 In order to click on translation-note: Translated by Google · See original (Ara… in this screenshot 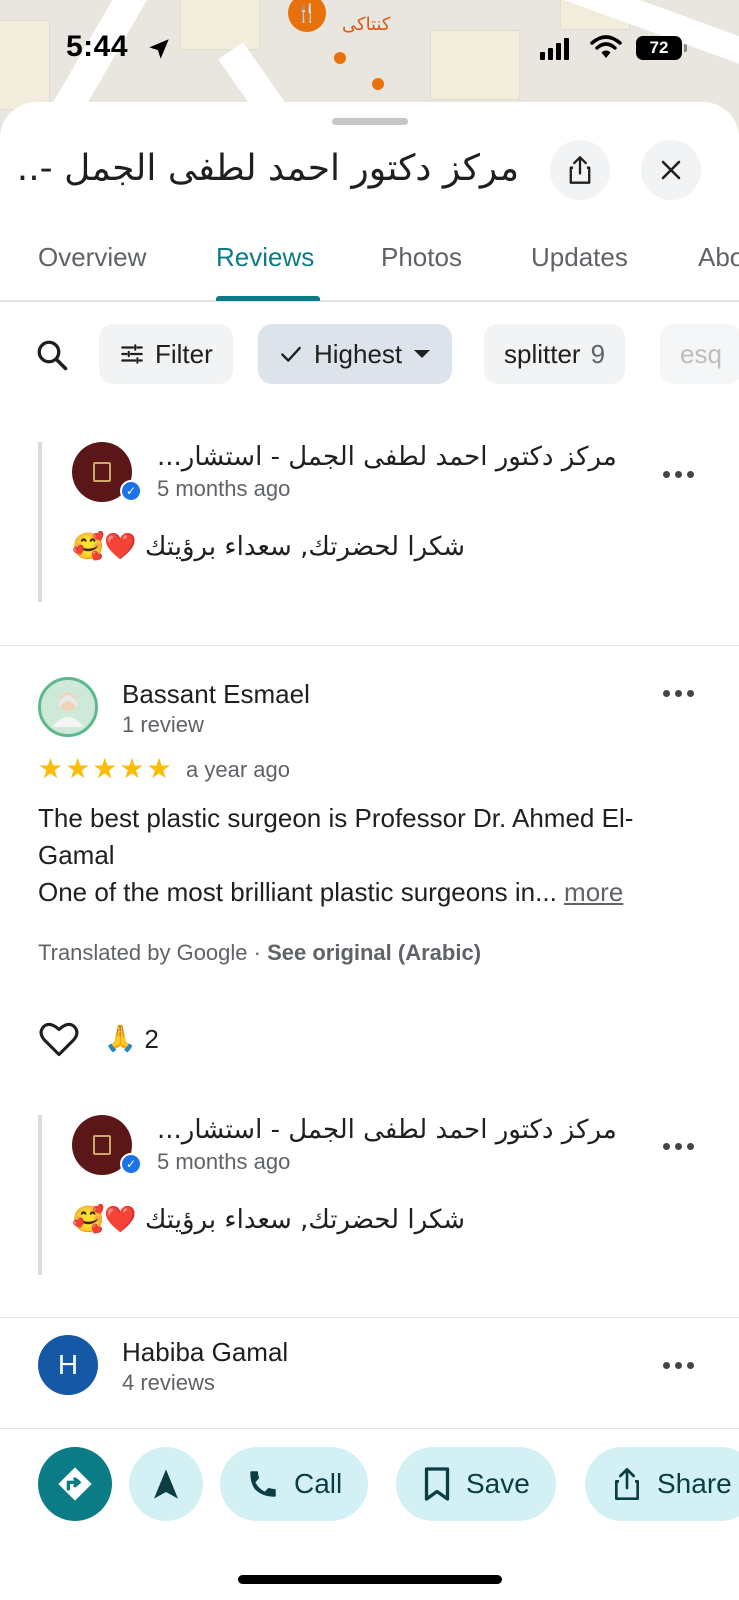, I will do `click(259, 953)`.